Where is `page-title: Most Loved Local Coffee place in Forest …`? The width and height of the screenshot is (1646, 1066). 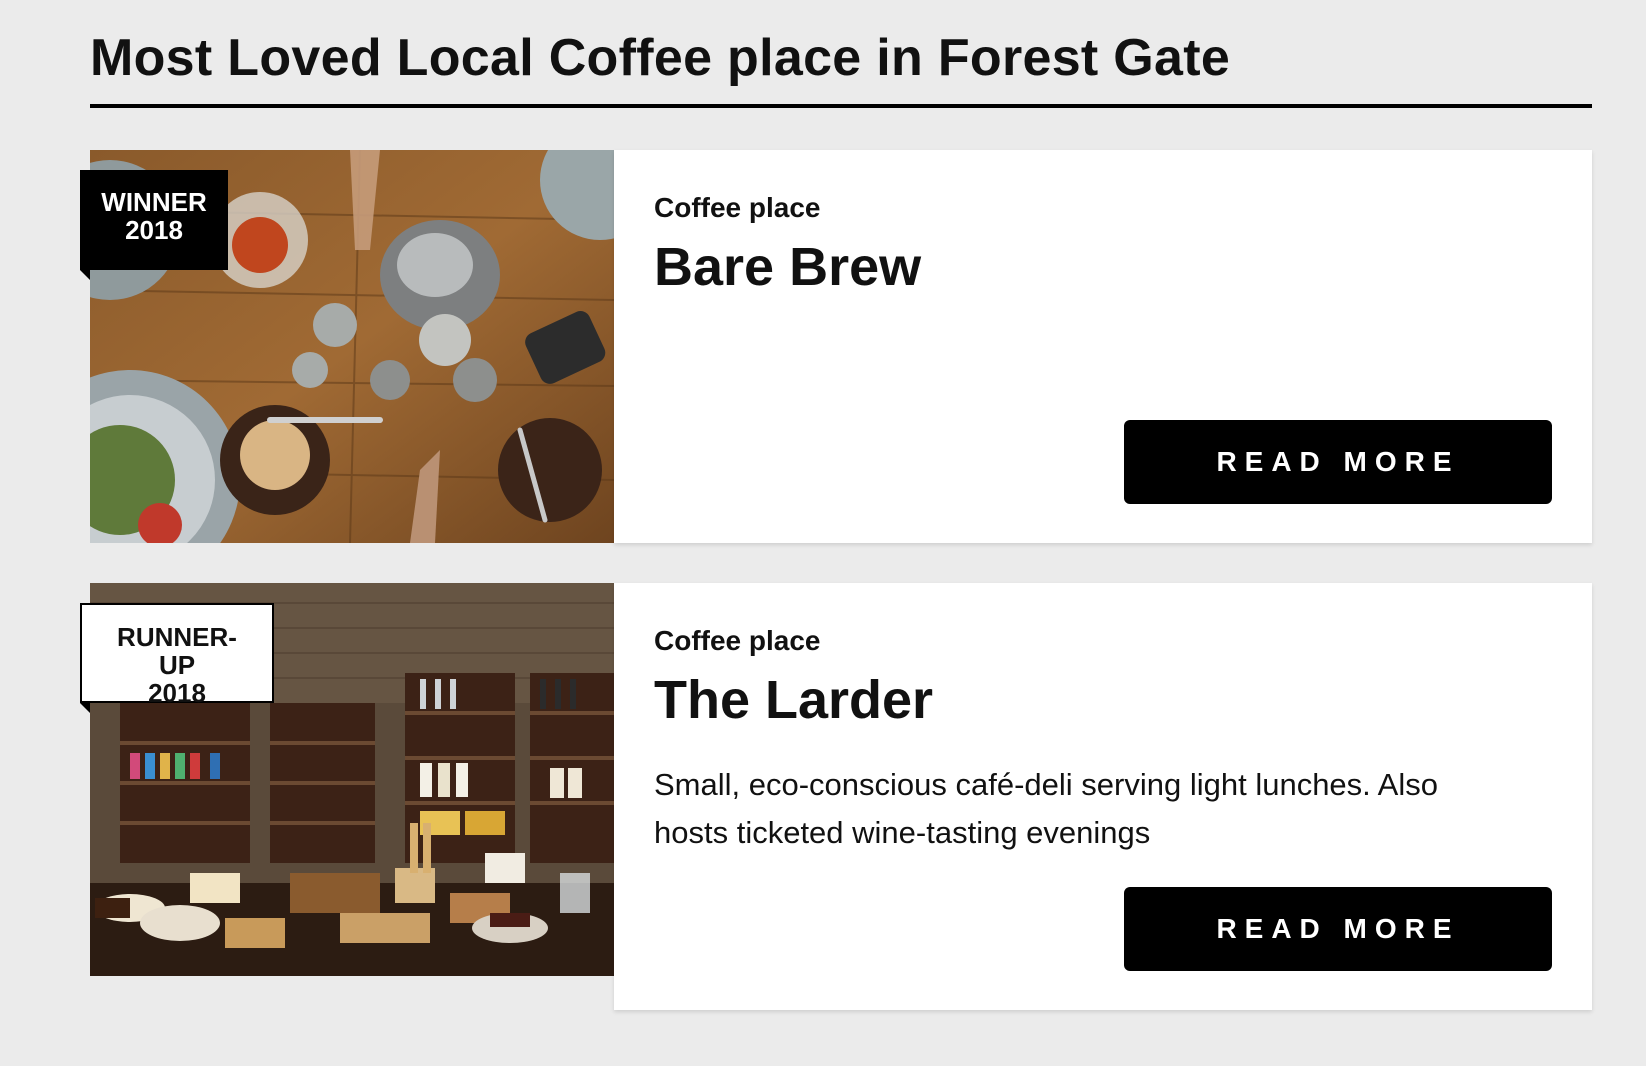 page-title: Most Loved Local Coffee place in Forest … is located at coordinates (660, 58).